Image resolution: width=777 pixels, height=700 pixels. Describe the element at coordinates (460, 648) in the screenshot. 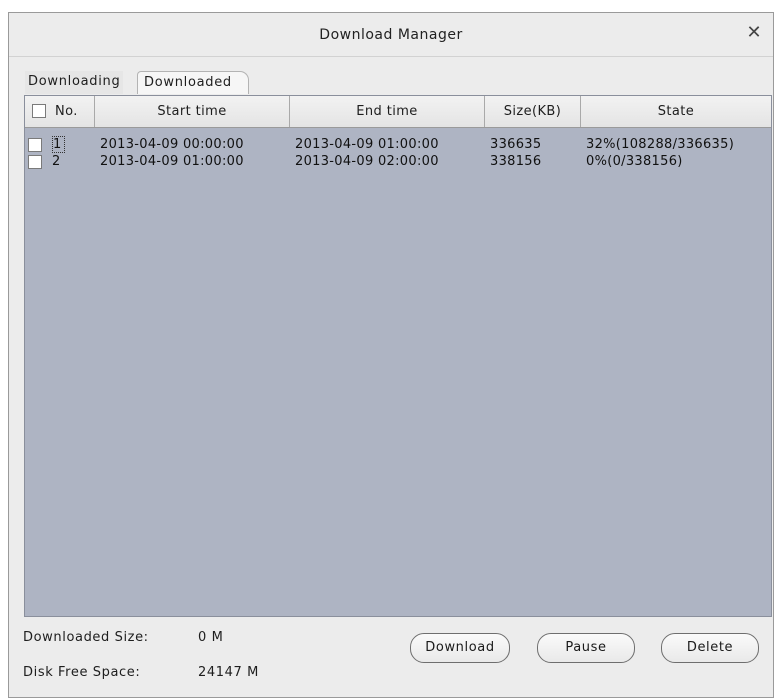

I see `download-button: Download` at that location.